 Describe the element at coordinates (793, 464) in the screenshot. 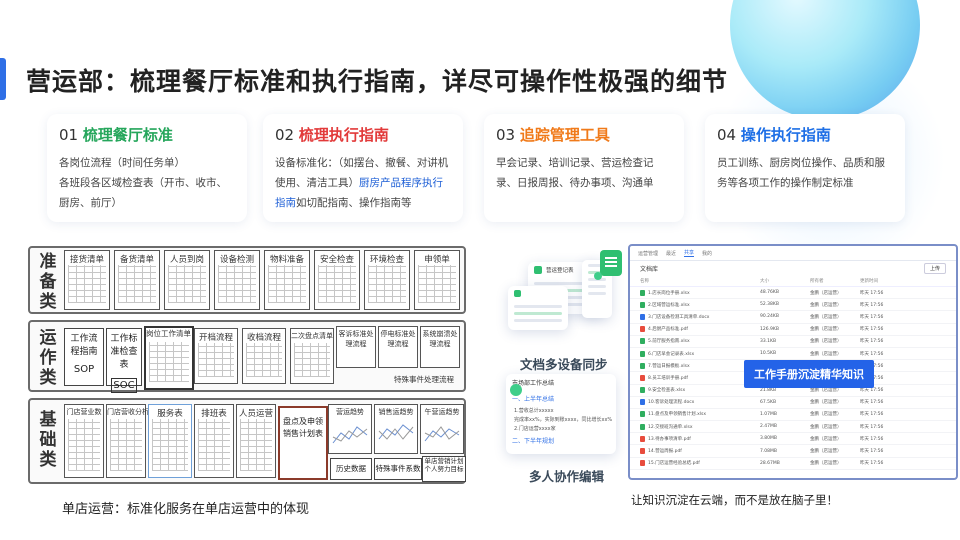

I see `file-row: 15.门店运营经验总结.pdf 28.67MB 金鹏（店运营） 昨天 17:56` at that location.